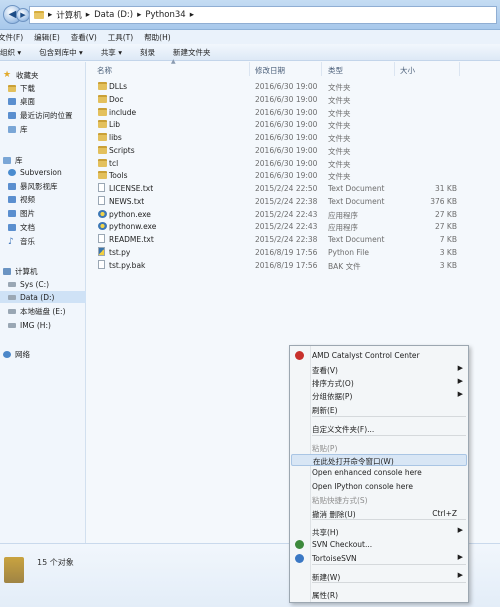  I want to click on context-menu-item-p: 粘贴(P), so click(379, 448).